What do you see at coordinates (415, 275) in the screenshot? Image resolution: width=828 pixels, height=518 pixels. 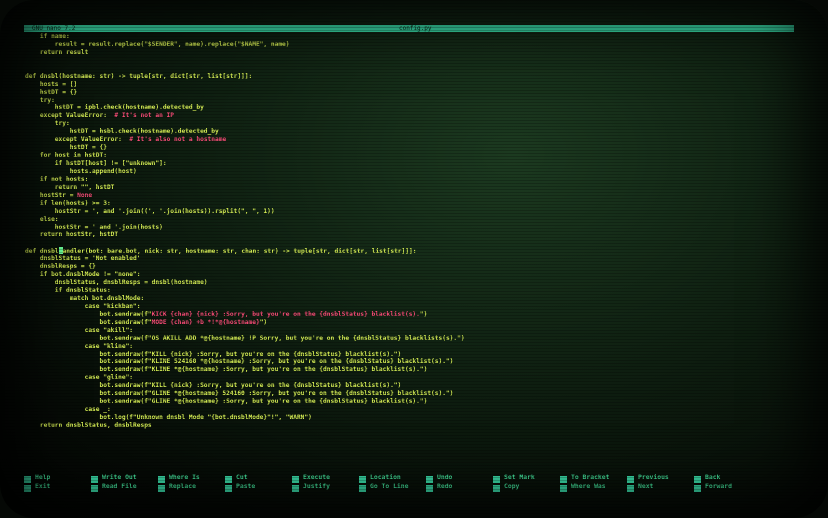 I see `code-line: if bot.dnsblMode != "none":` at bounding box center [415, 275].